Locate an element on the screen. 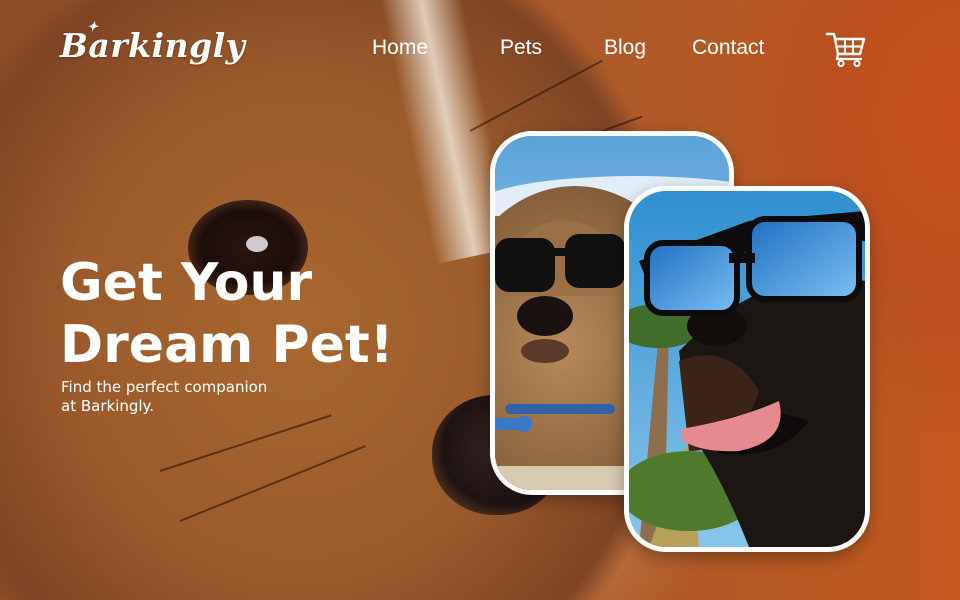 The width and height of the screenshot is (960, 600). hero-title-line1: Get Your is located at coordinates (186, 283).